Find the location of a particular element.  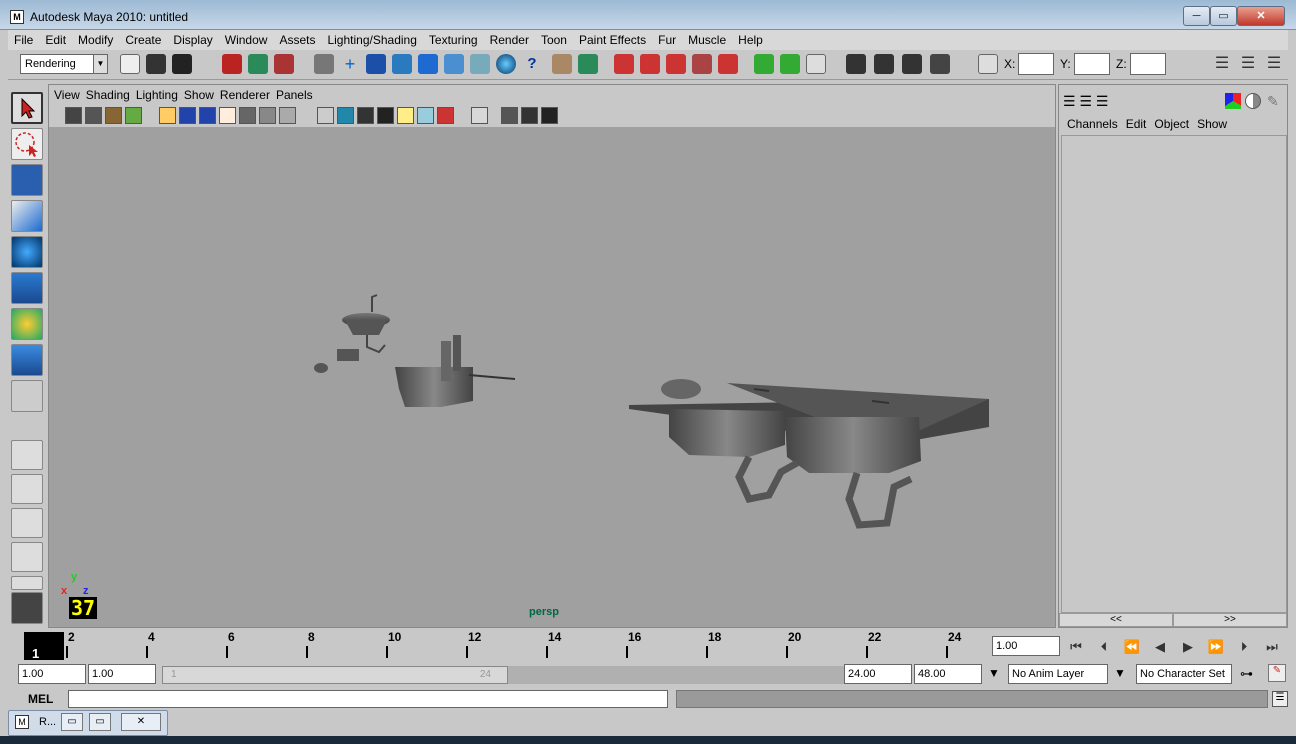

single-perspective-layout-icon is located at coordinates (27, 455).